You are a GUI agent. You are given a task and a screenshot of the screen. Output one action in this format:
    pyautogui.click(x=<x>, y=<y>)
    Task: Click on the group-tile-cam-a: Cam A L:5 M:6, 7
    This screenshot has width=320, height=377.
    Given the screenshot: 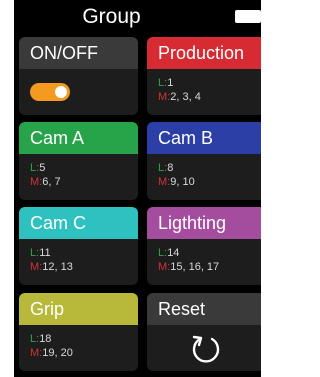 What is the action you would take?
    pyautogui.click(x=78, y=161)
    